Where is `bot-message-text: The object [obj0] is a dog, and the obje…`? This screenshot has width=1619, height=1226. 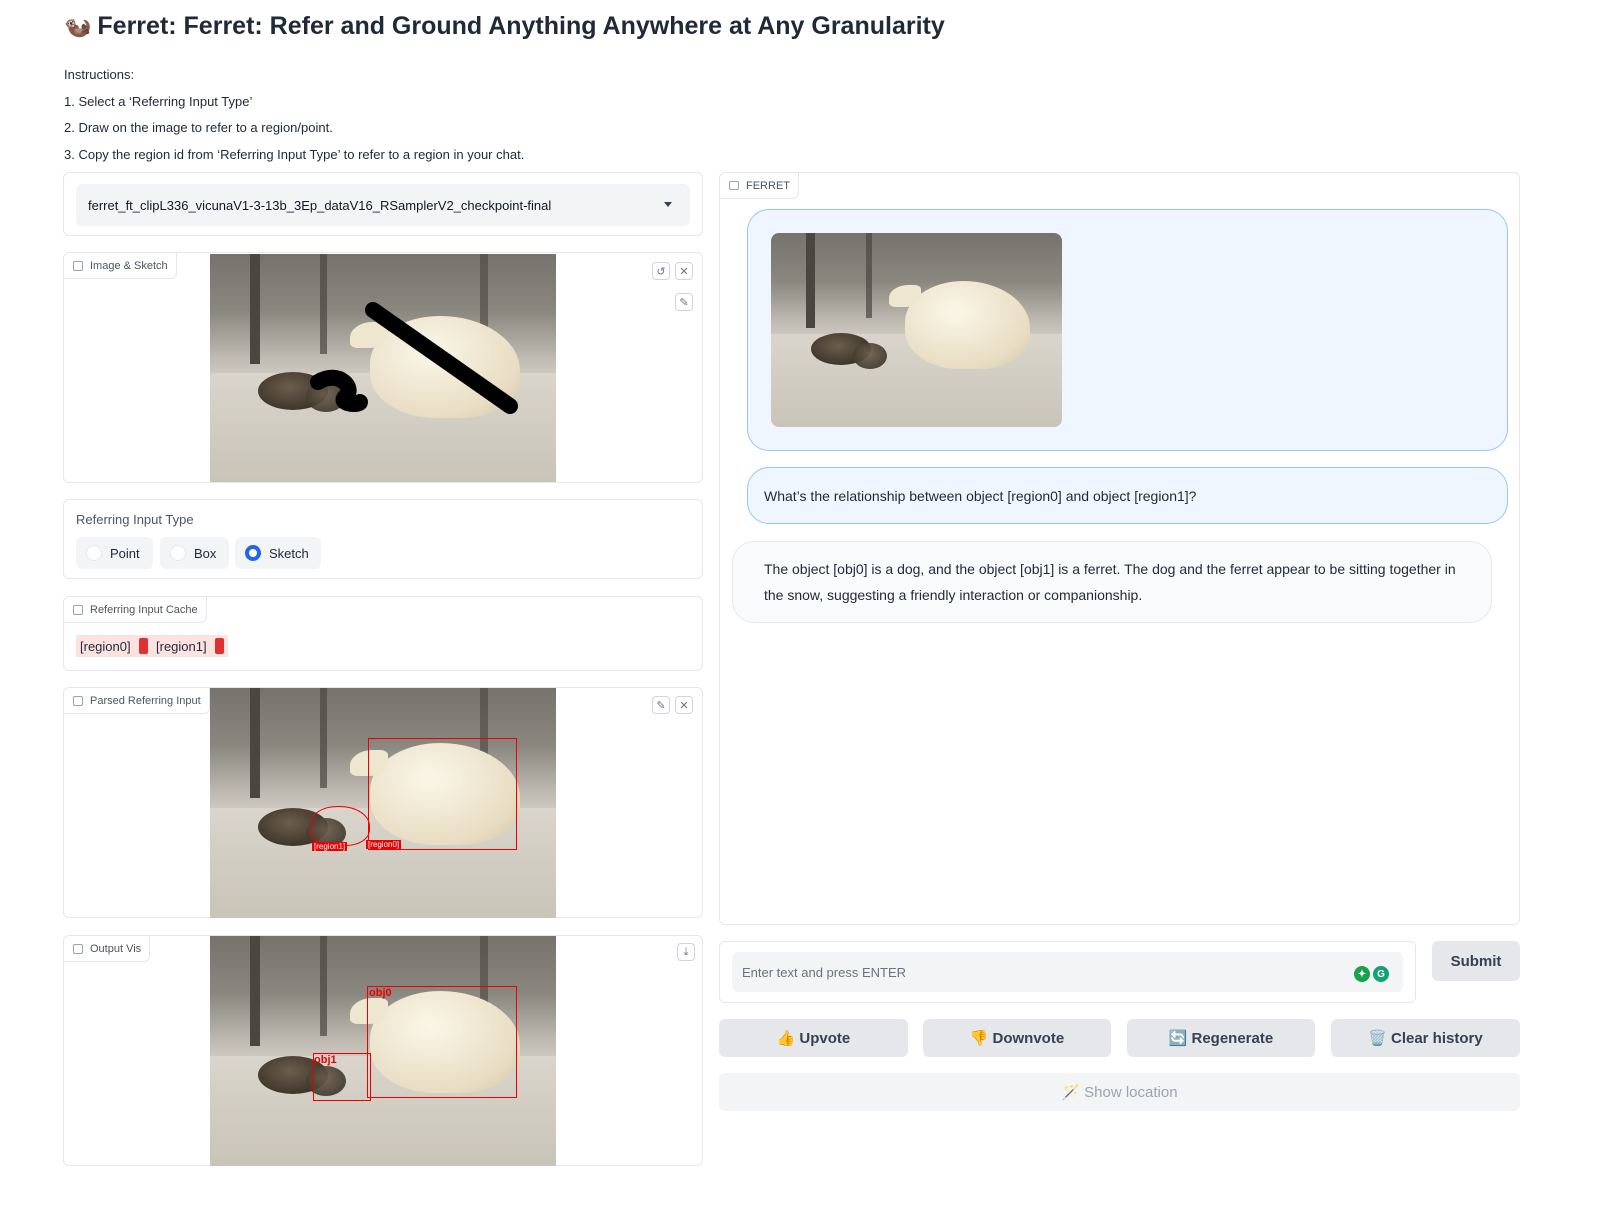
bot-message-text: The object [obj0] is a dog, and the obje… is located at coordinates (1110, 582).